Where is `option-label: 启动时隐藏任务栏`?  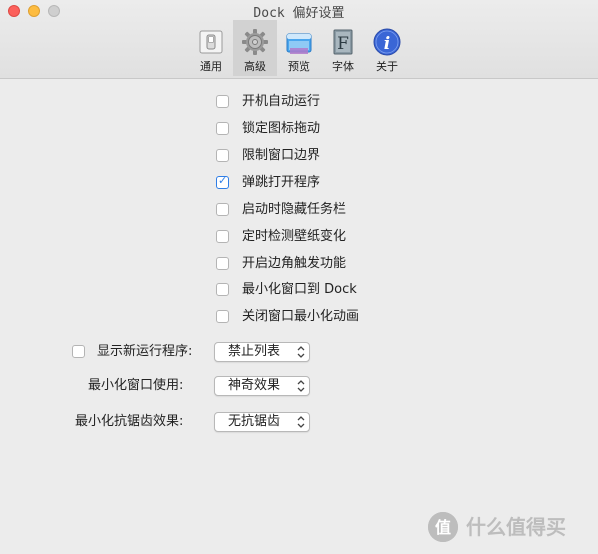
option-label: 启动时隐藏任务栏 is located at coordinates (294, 209).